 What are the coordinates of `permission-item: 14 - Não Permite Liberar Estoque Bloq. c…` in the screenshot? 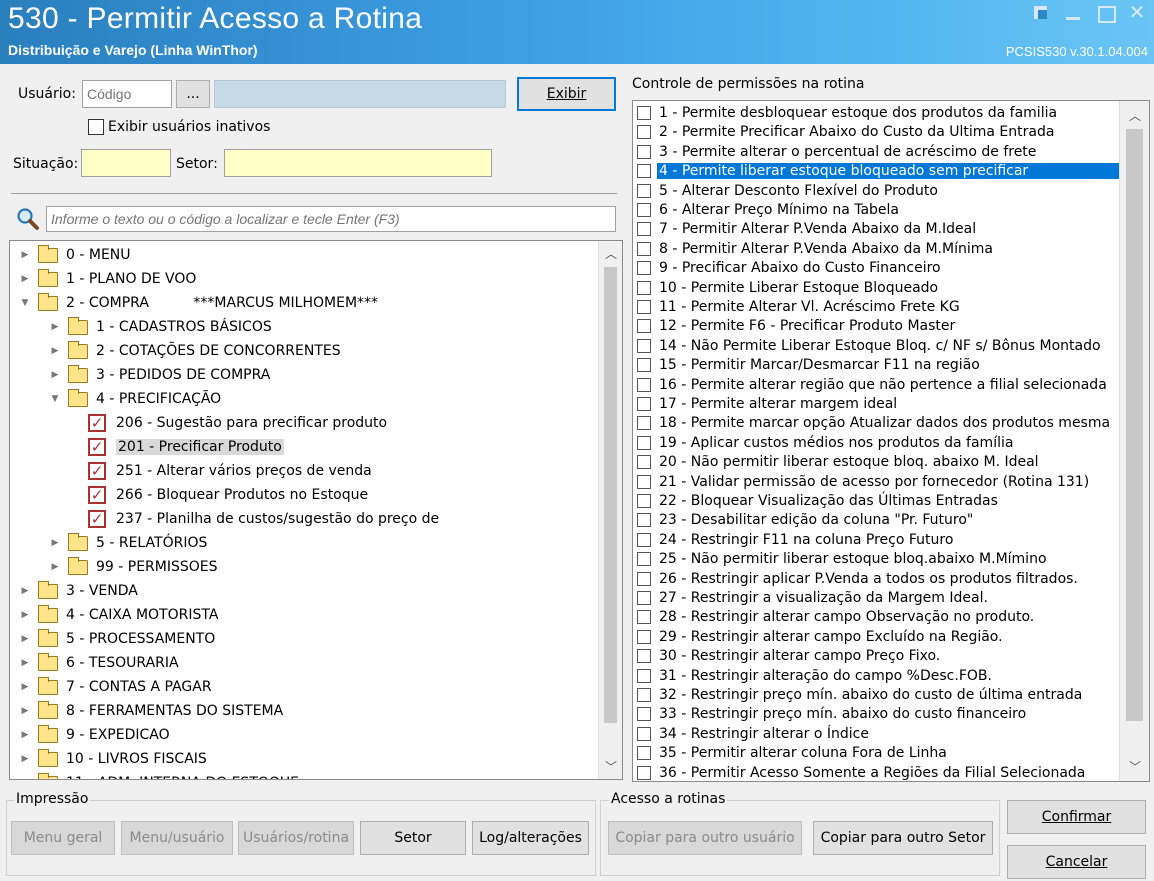 It's located at (870, 346).